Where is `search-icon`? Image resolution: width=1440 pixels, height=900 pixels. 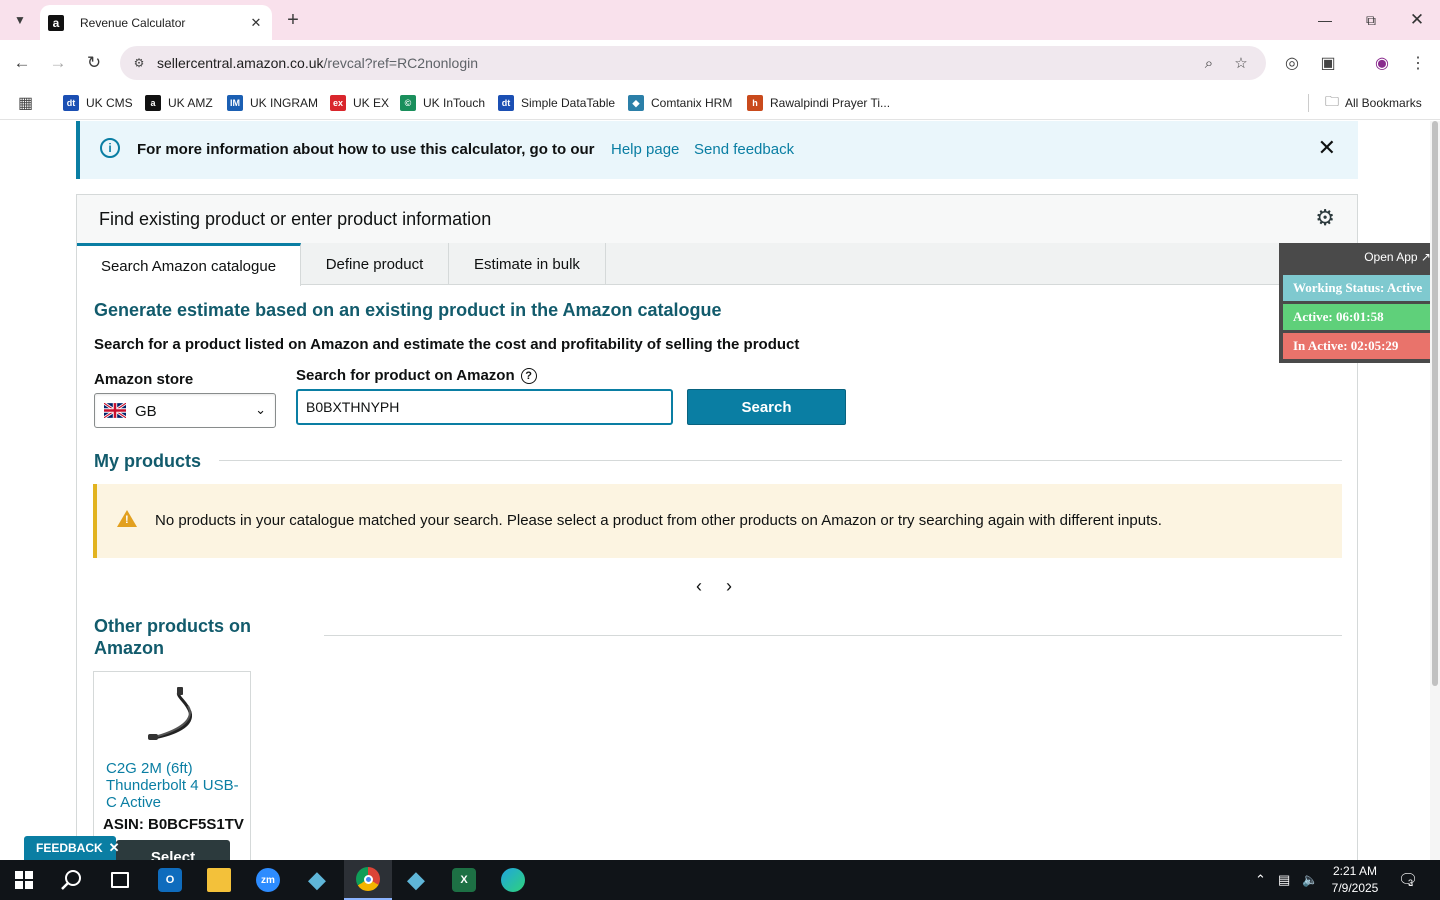
search-icon is located at coordinates (72, 880).